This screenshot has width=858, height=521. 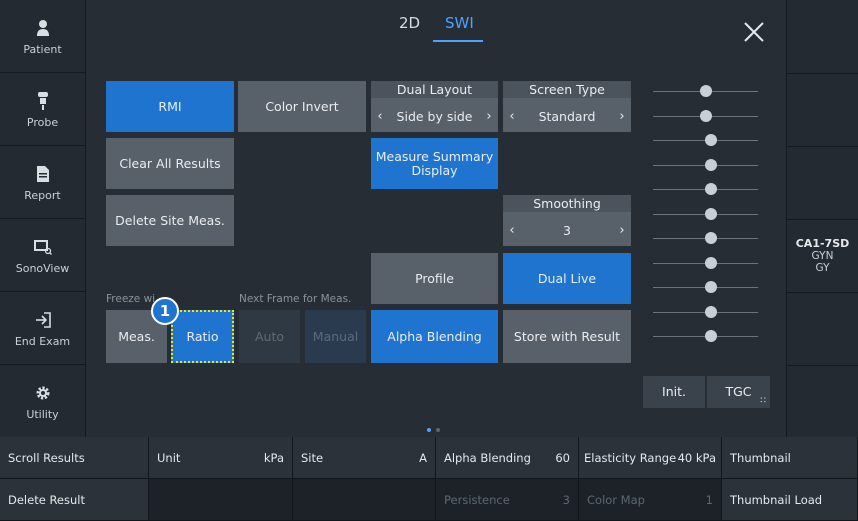 I want to click on gear-icon, so click(x=43, y=393).